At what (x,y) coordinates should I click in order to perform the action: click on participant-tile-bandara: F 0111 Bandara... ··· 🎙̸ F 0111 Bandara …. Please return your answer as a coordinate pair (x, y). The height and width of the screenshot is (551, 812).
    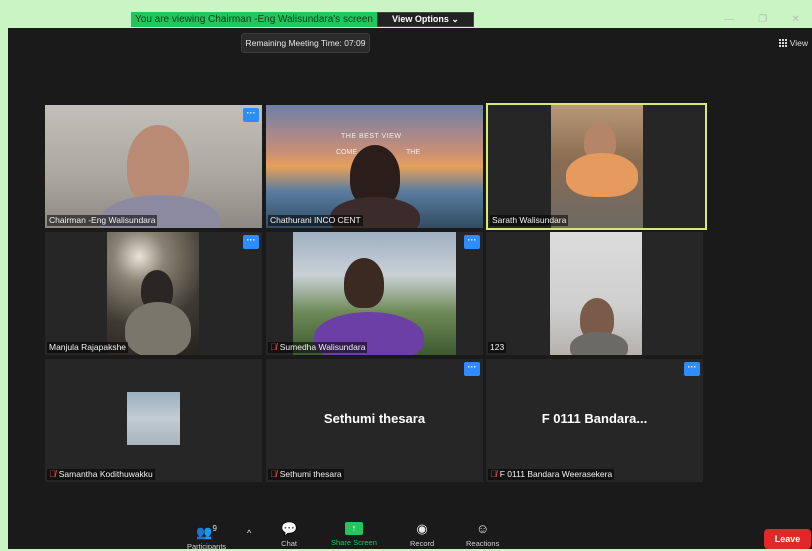
    Looking at the image, I should click on (594, 420).